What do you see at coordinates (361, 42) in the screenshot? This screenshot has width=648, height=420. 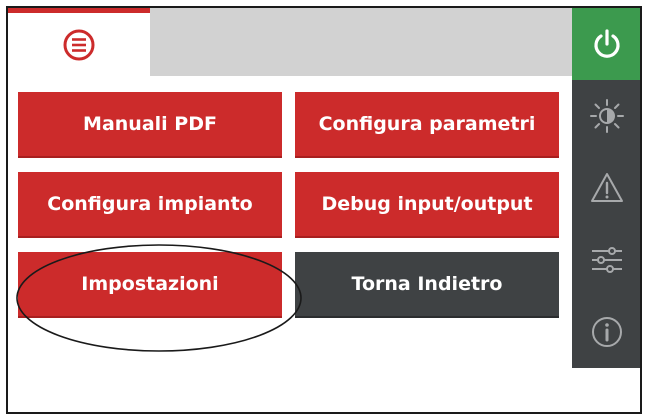 I see `top-bar` at bounding box center [361, 42].